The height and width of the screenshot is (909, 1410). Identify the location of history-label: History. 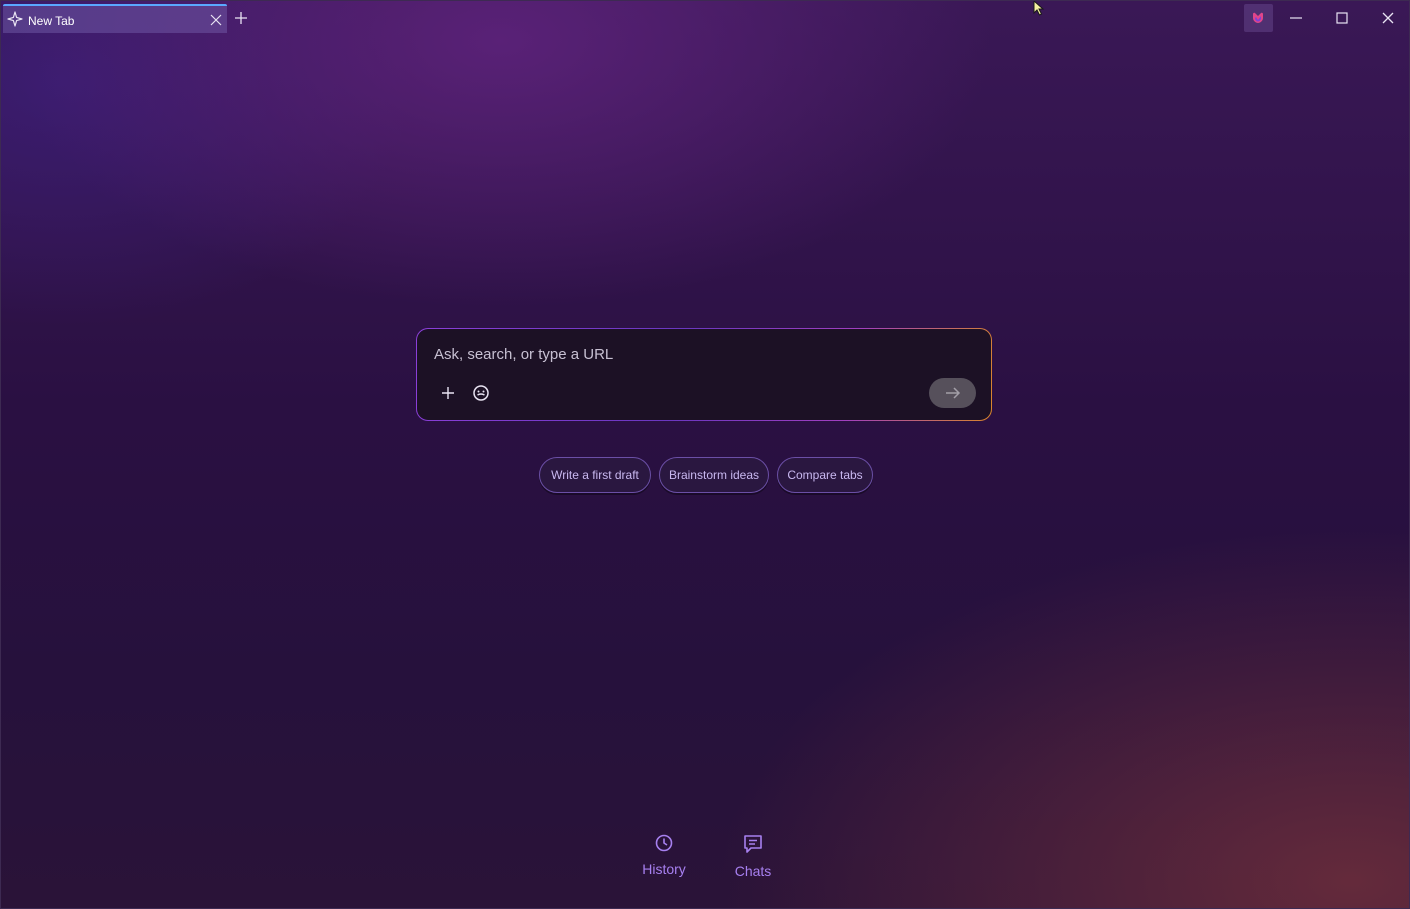
(664, 869).